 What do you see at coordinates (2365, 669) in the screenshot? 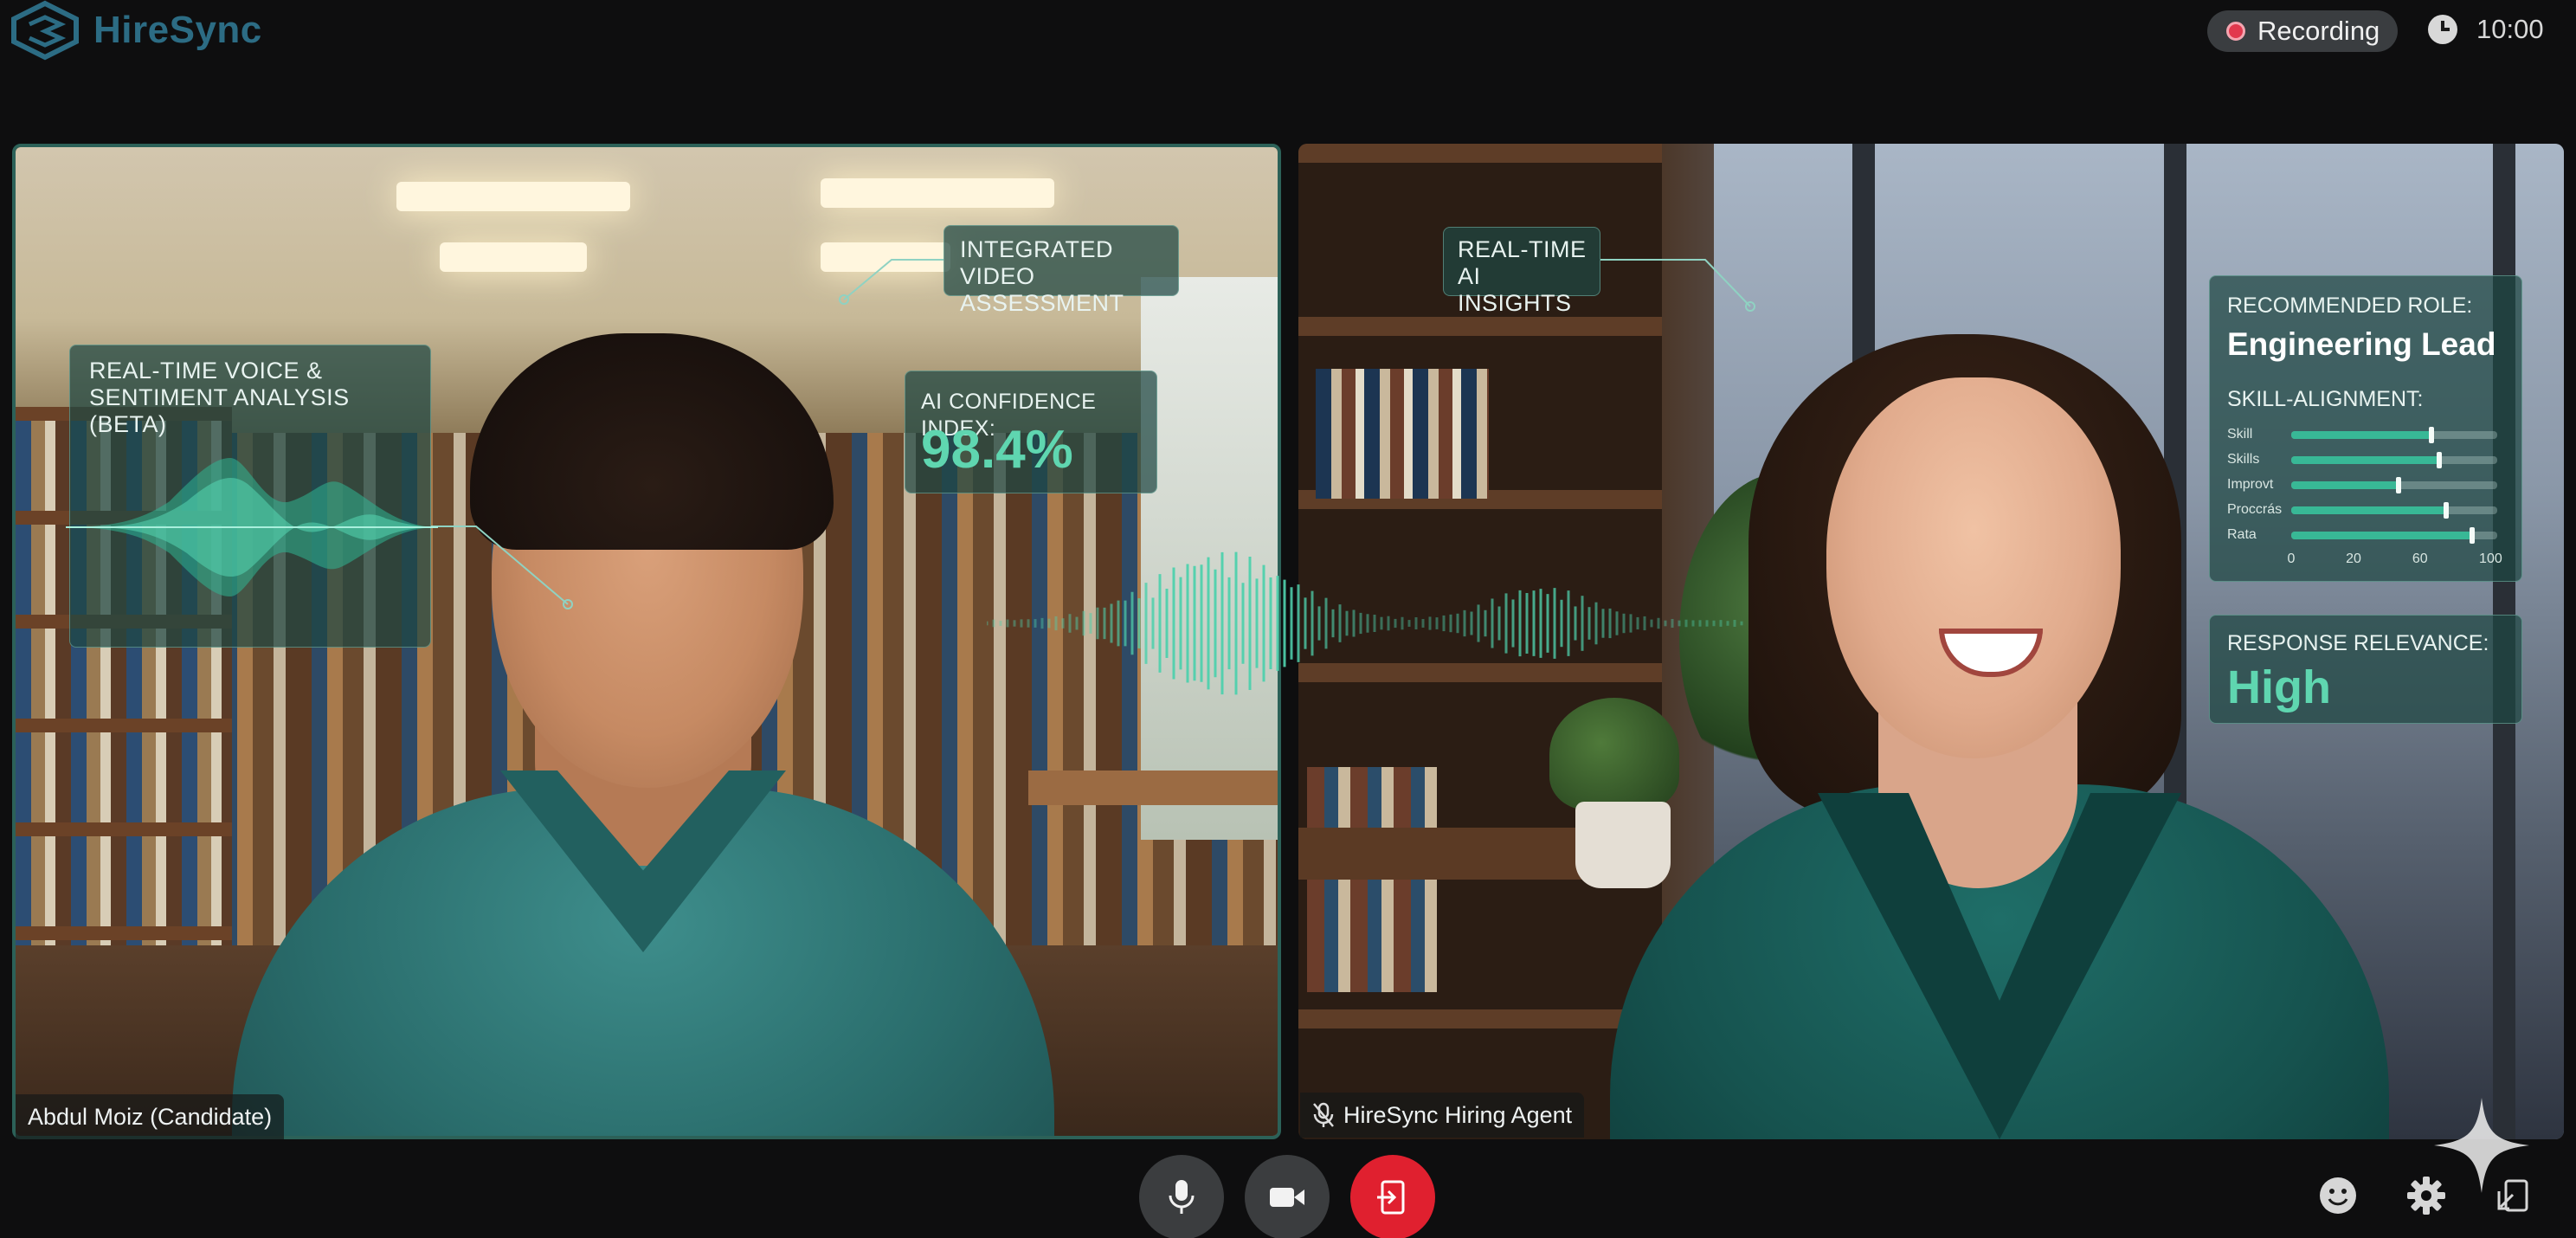
I see `response-relevance-panel: RESPONSE RELEVANCE: High` at bounding box center [2365, 669].